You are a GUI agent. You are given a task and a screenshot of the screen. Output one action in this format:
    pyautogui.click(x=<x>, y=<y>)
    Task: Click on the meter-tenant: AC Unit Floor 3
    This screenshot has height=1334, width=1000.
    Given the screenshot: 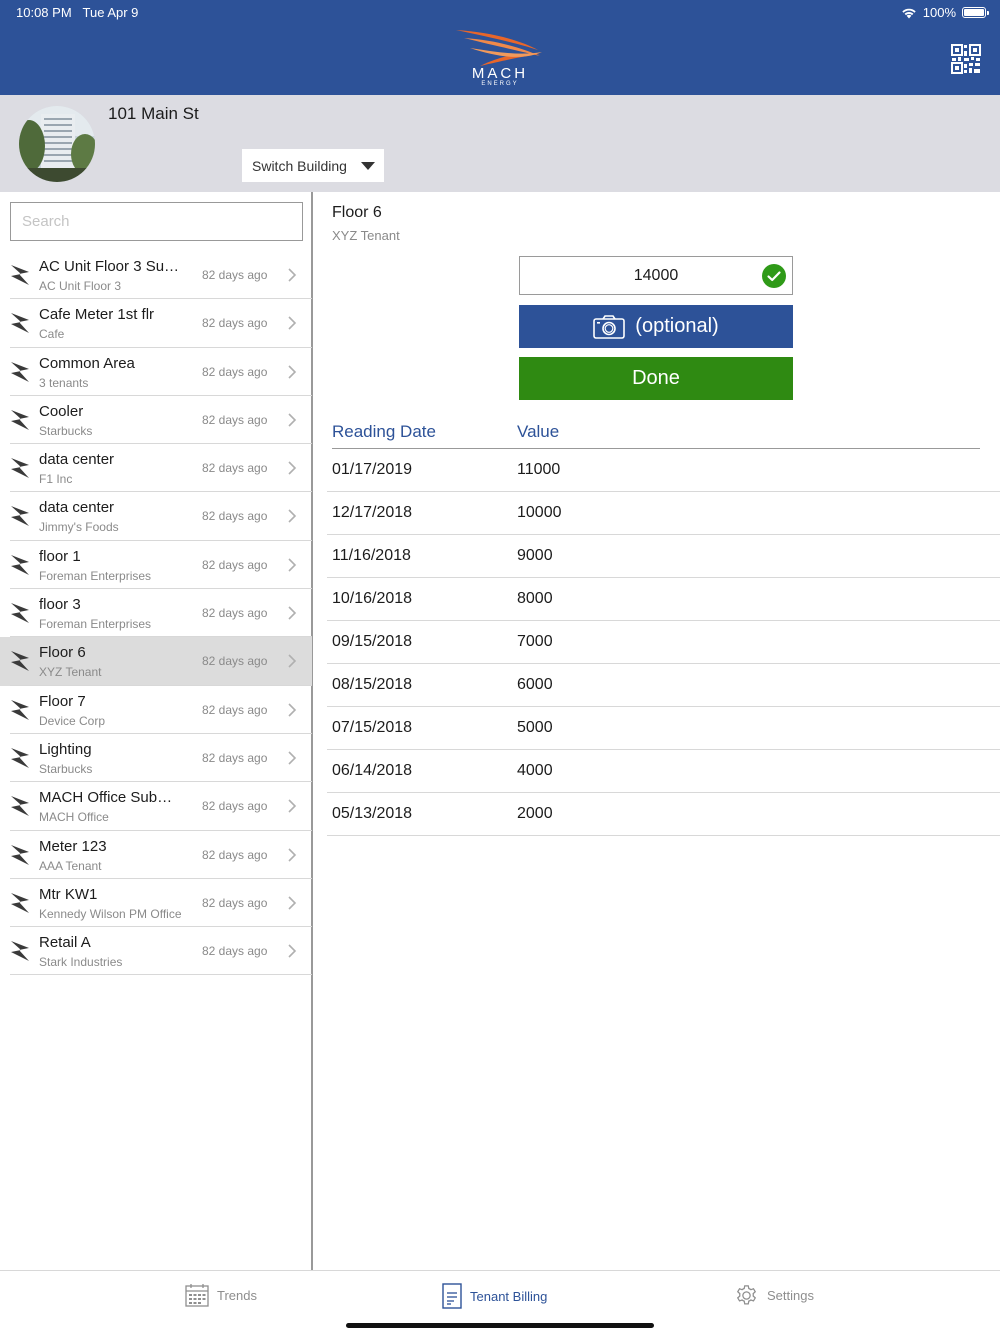 What is the action you would take?
    pyautogui.click(x=80, y=286)
    